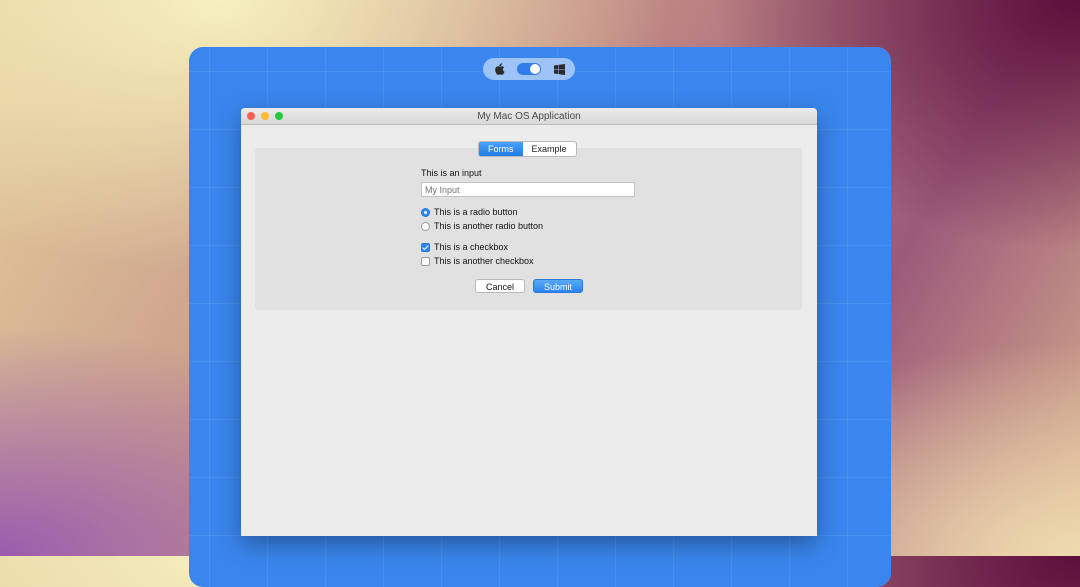 This screenshot has height=587, width=1080. I want to click on checkbox-option-1: This is a checkbox, so click(528, 247).